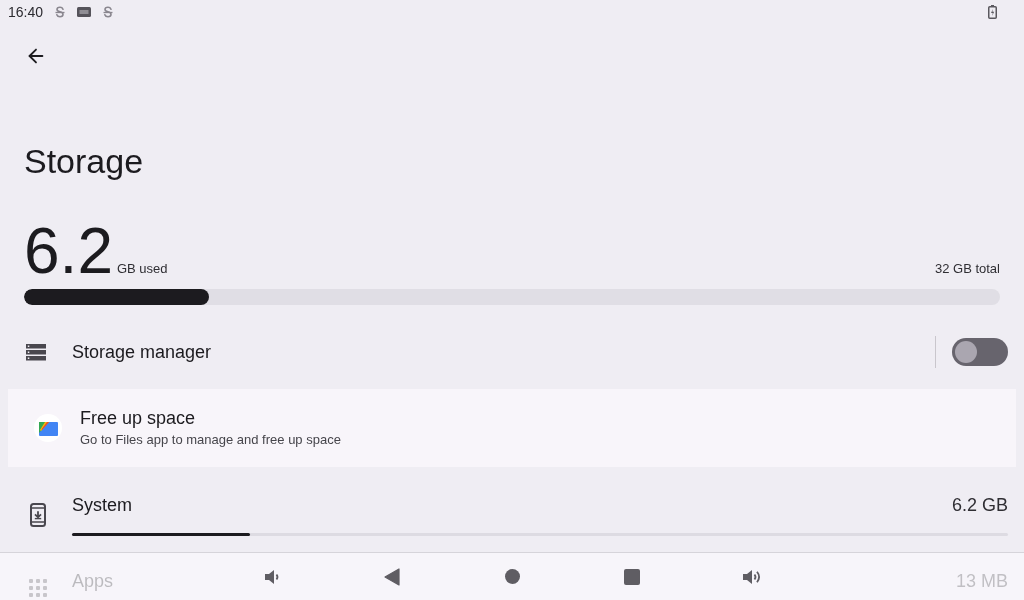  I want to click on free-up-space-subtitle: Go to Files app to manage and free up space, so click(210, 440).